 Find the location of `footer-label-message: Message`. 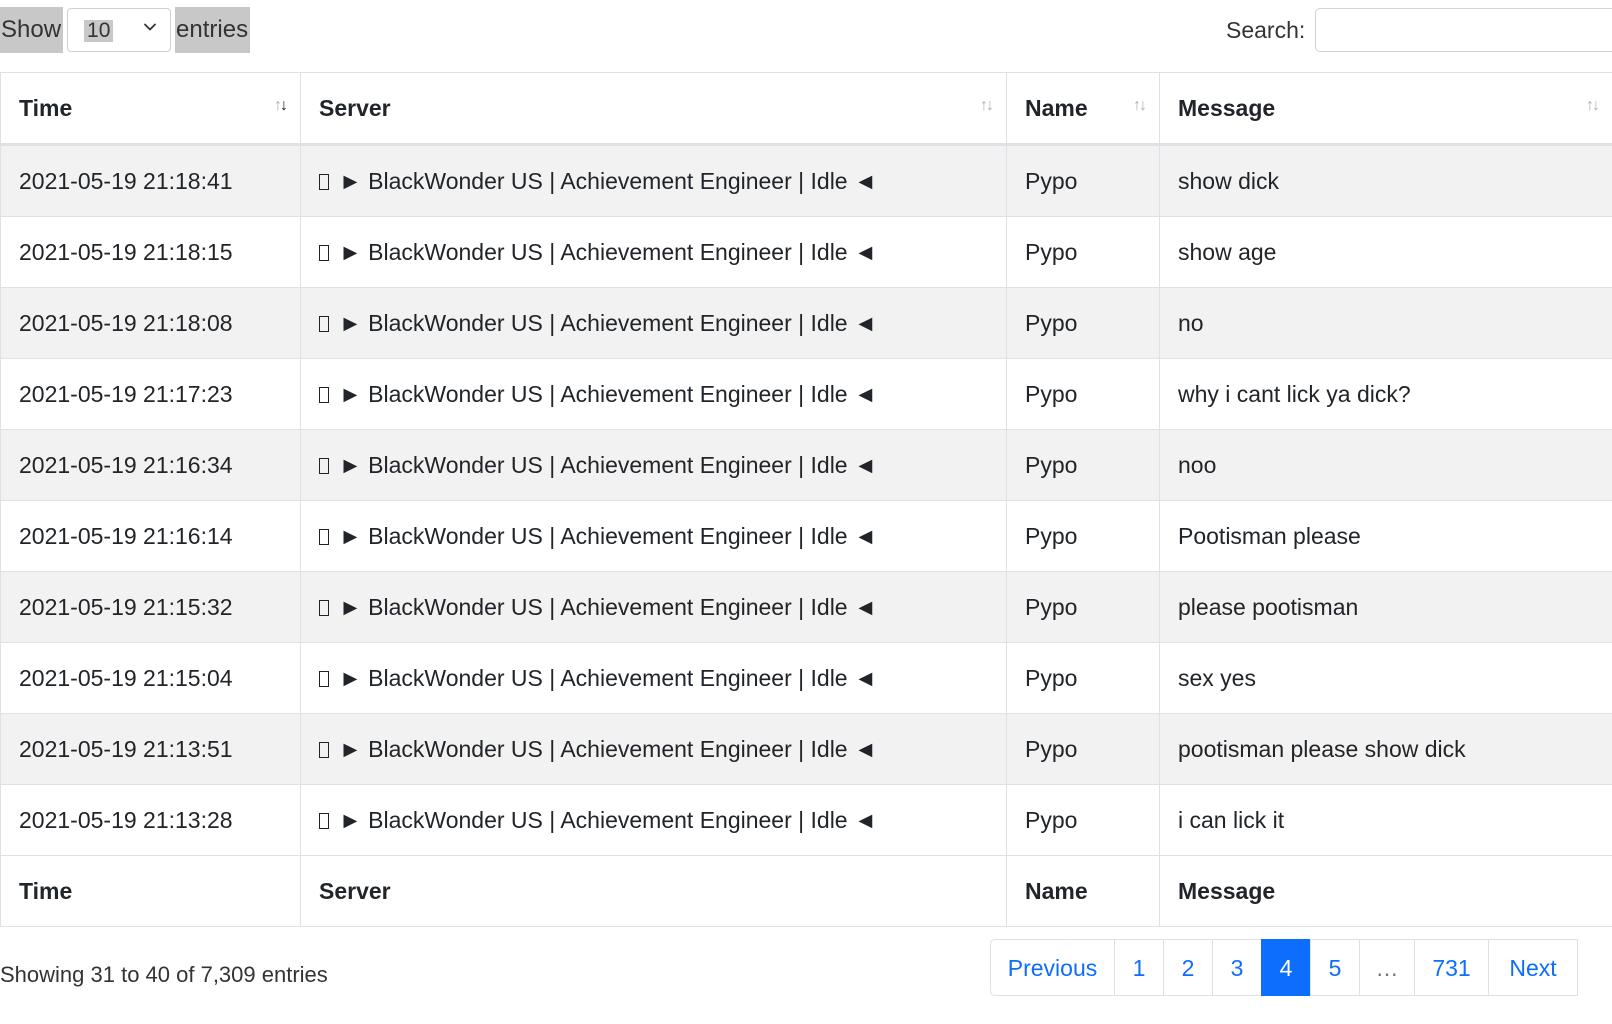

footer-label-message: Message is located at coordinates (1385, 891).